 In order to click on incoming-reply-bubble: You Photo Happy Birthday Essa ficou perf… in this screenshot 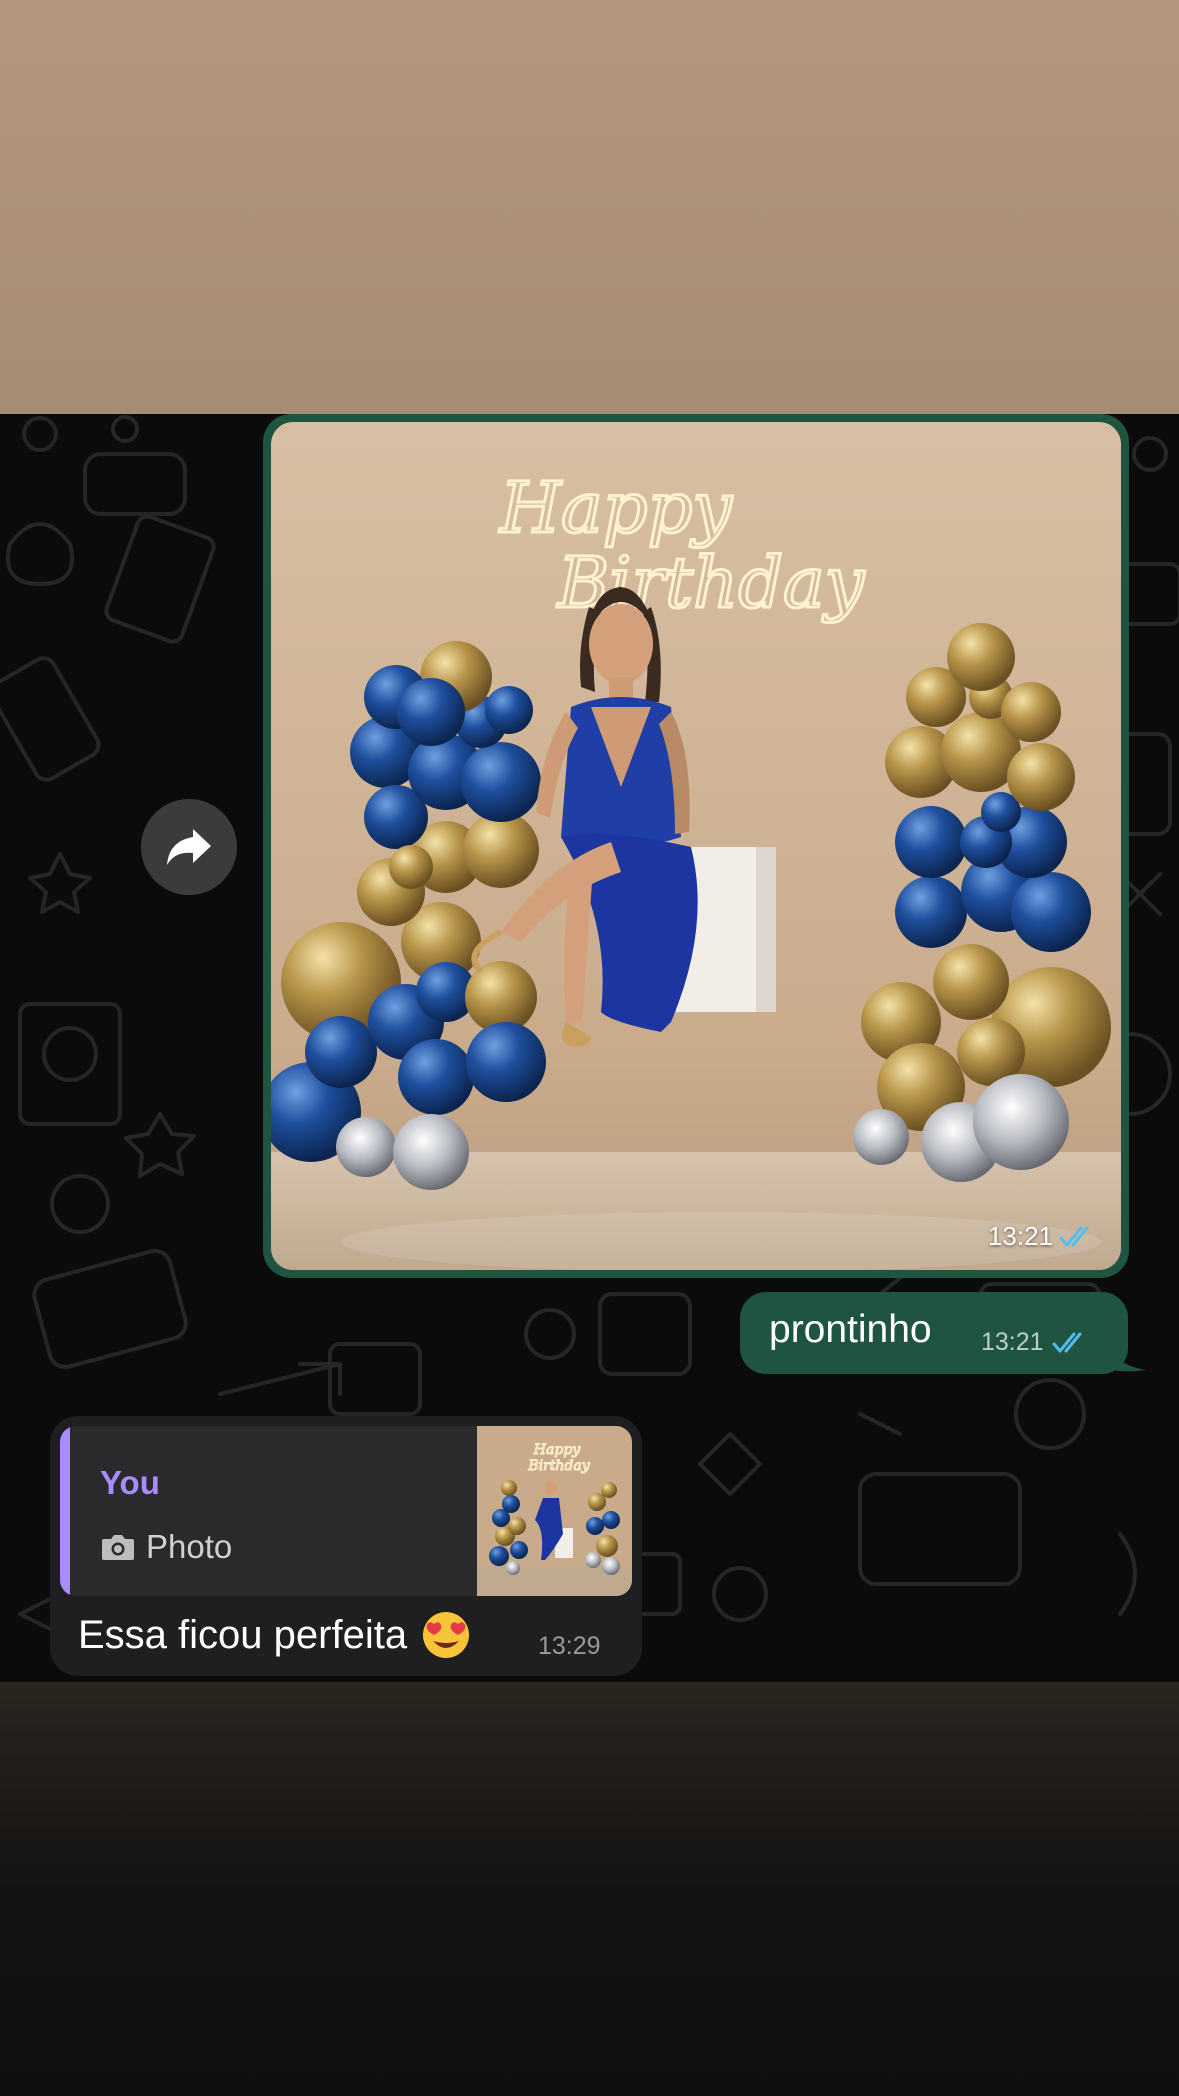, I will do `click(346, 1546)`.